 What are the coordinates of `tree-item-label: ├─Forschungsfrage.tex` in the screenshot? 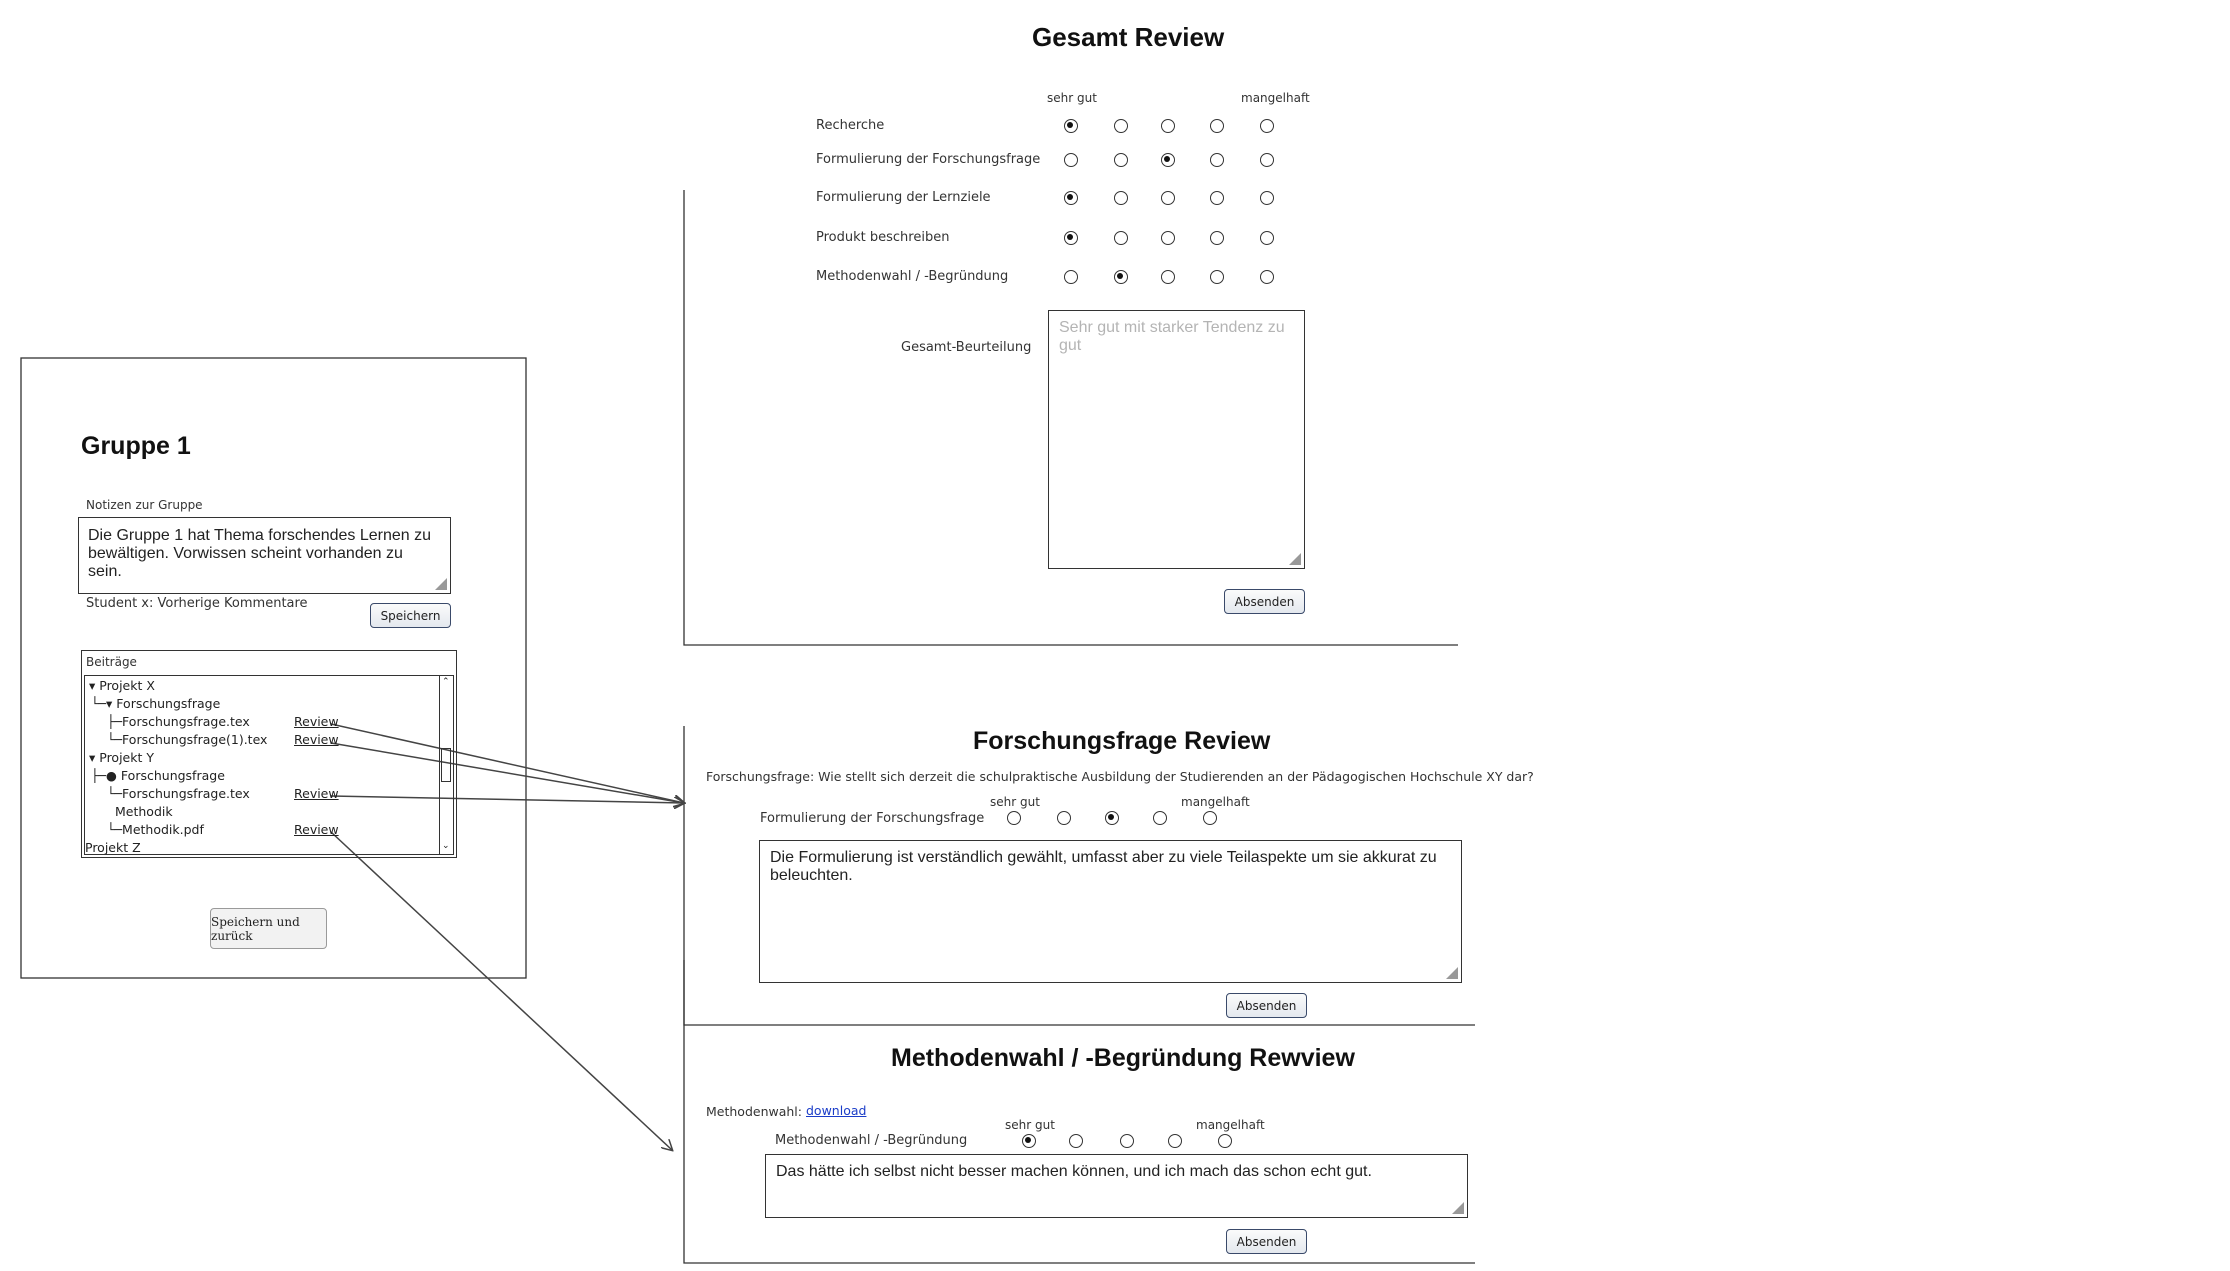 It's located at (178, 721).